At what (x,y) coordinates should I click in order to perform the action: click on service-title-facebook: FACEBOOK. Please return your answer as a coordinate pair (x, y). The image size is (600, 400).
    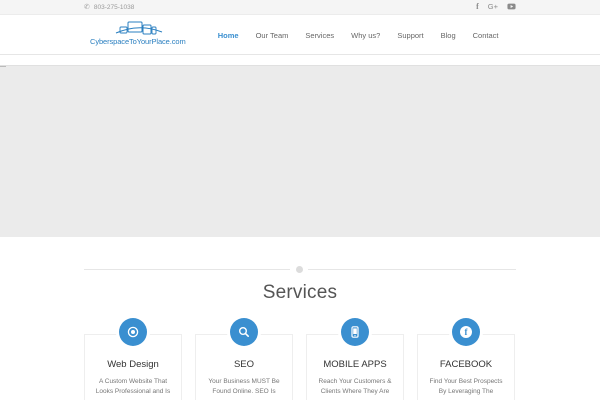
    Looking at the image, I should click on (466, 364).